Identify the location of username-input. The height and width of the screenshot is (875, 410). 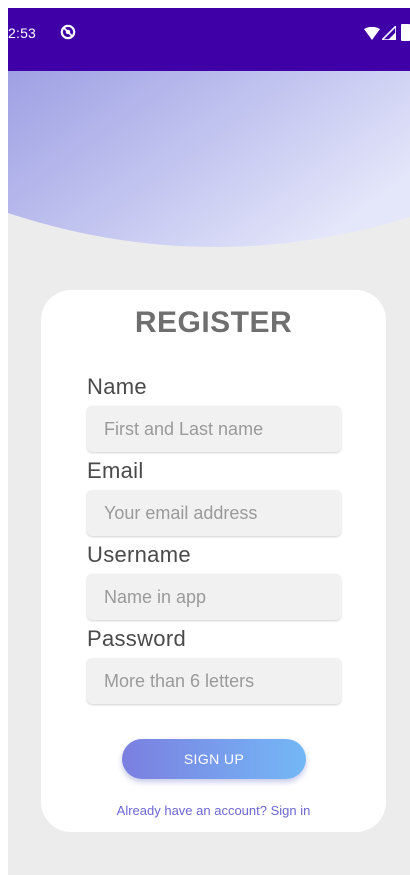
(214, 597).